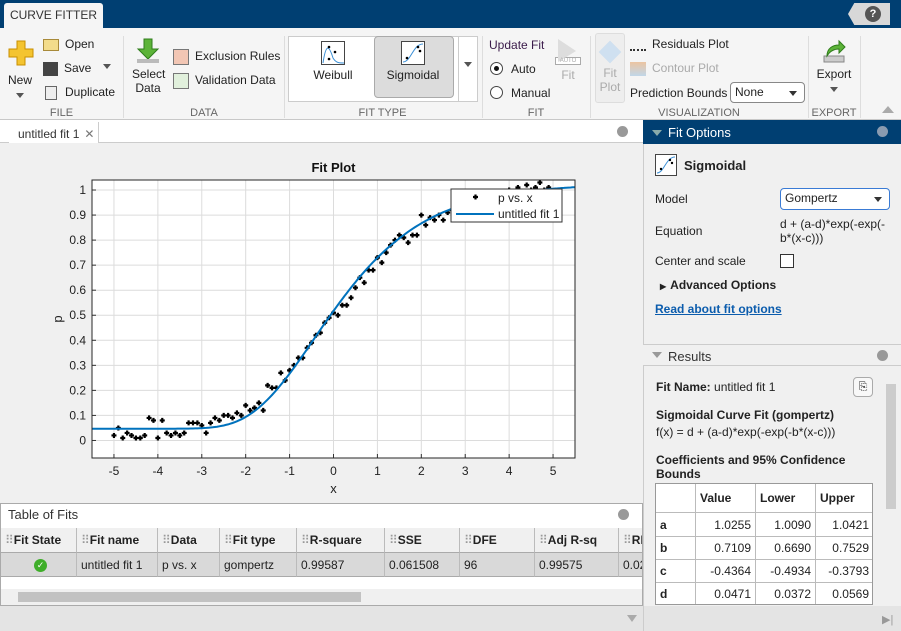 The height and width of the screenshot is (631, 901). I want to click on open-button: Open, so click(68, 44).